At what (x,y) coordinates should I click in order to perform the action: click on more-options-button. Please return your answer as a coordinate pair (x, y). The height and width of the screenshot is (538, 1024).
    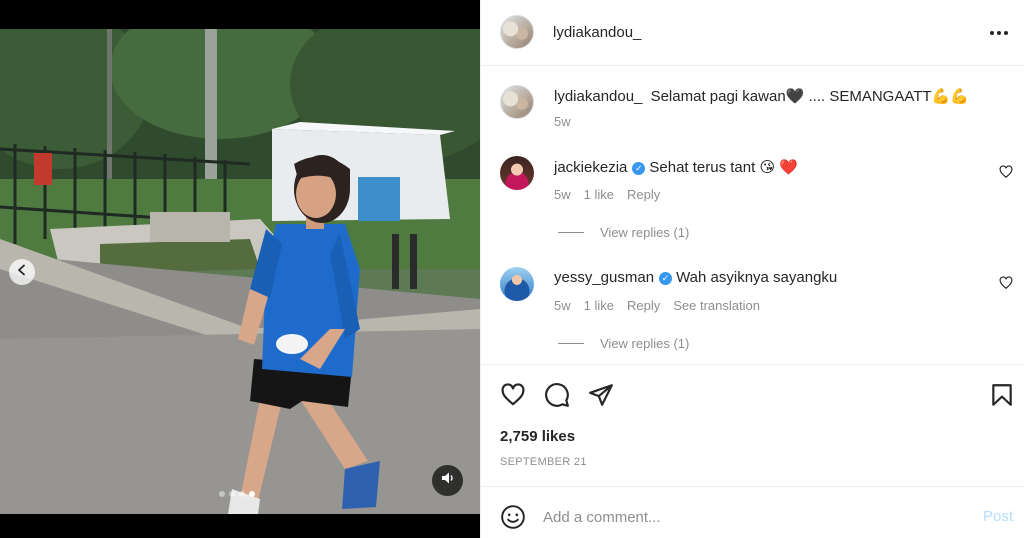
    Looking at the image, I should click on (999, 33).